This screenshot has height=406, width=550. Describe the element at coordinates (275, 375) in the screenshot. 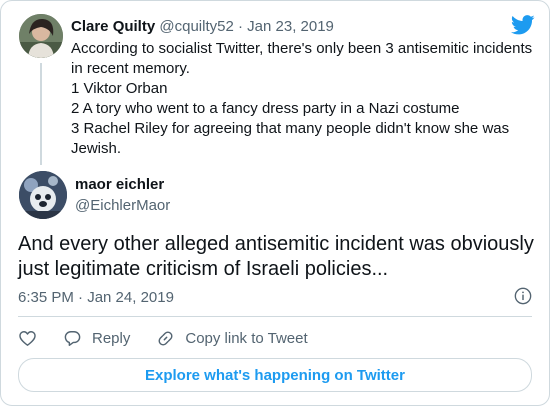

I see `explore-twitter-button: Explore what's happening on Twitter` at that location.